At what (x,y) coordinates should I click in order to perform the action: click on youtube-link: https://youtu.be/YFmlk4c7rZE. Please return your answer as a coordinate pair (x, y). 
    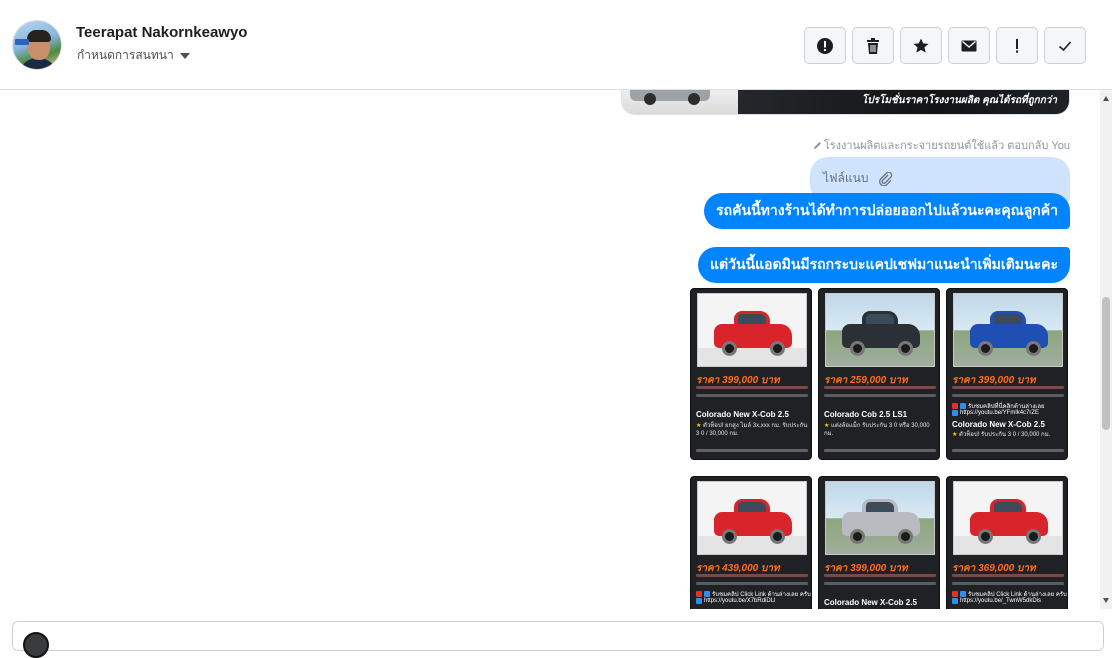
    Looking at the image, I should click on (995, 413).